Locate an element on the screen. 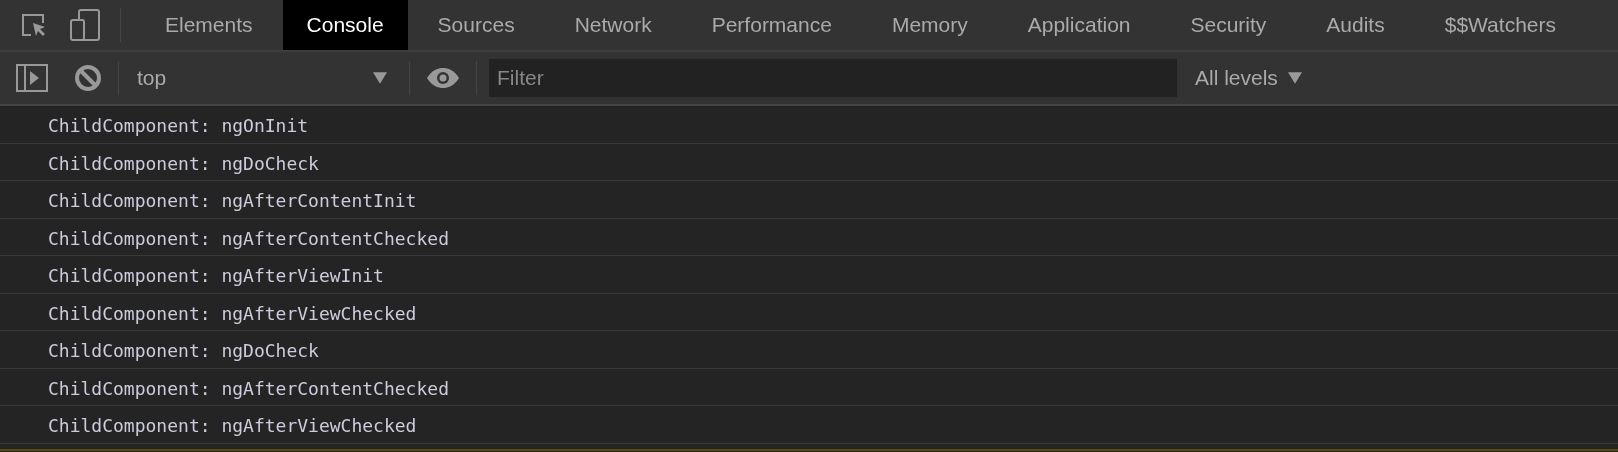 The width and height of the screenshot is (1618, 452). console-message: ChildComponent: ngAfterViewInit is located at coordinates (216, 276).